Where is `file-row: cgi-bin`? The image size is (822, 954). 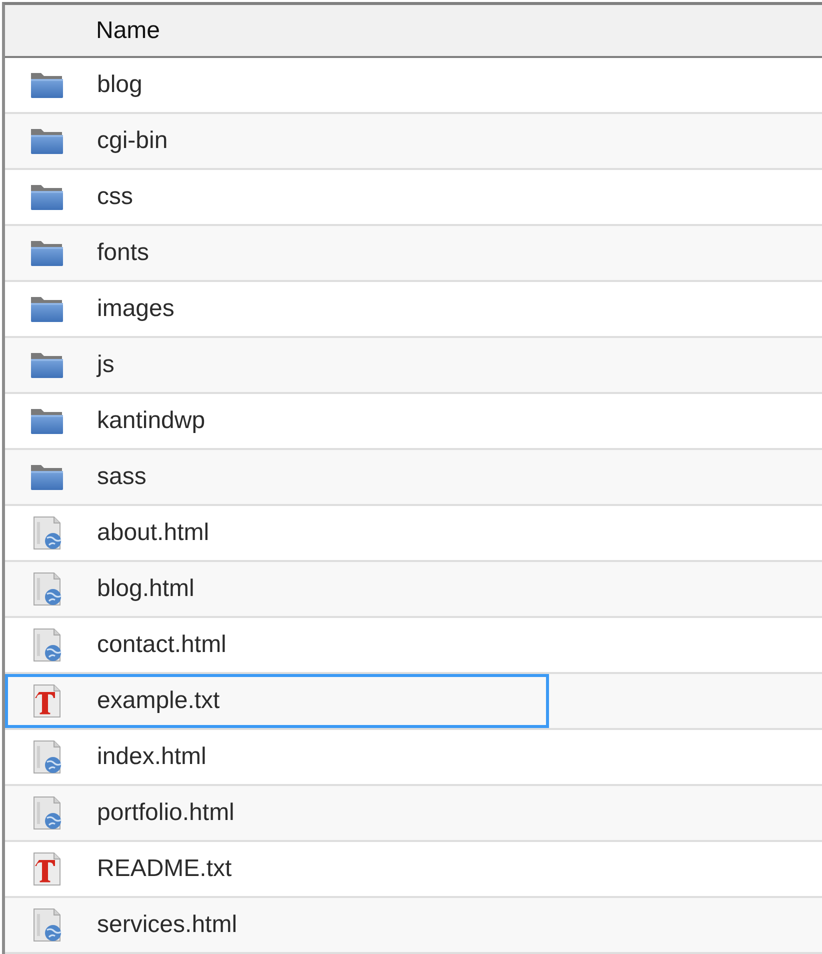 file-row: cgi-bin is located at coordinates (413, 142).